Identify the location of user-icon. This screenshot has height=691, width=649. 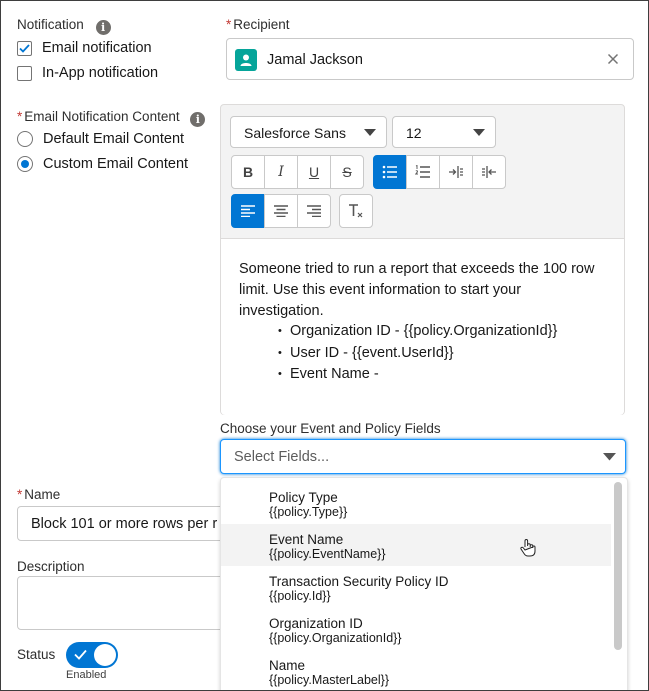
(246, 60).